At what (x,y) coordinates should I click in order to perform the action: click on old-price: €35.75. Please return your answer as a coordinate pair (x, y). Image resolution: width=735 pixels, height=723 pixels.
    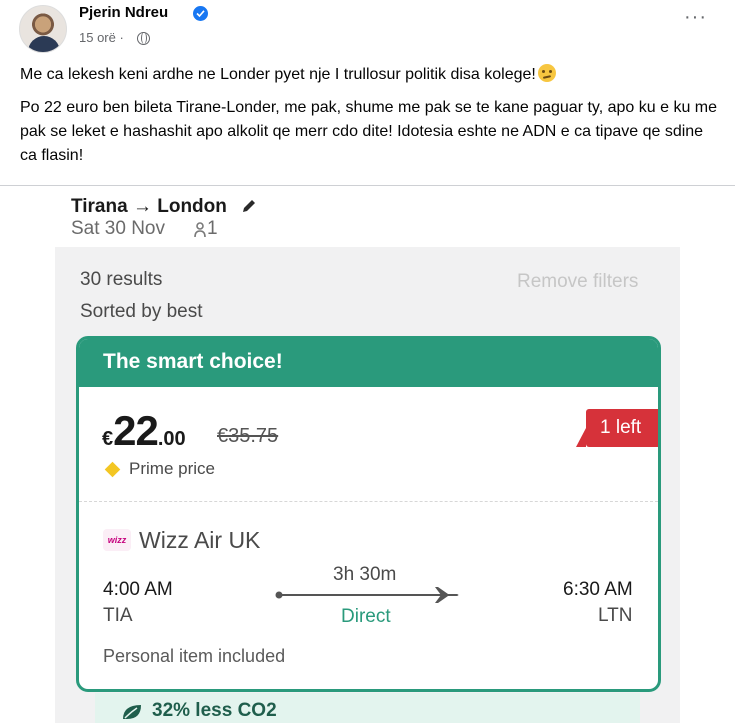
    Looking at the image, I should click on (248, 436).